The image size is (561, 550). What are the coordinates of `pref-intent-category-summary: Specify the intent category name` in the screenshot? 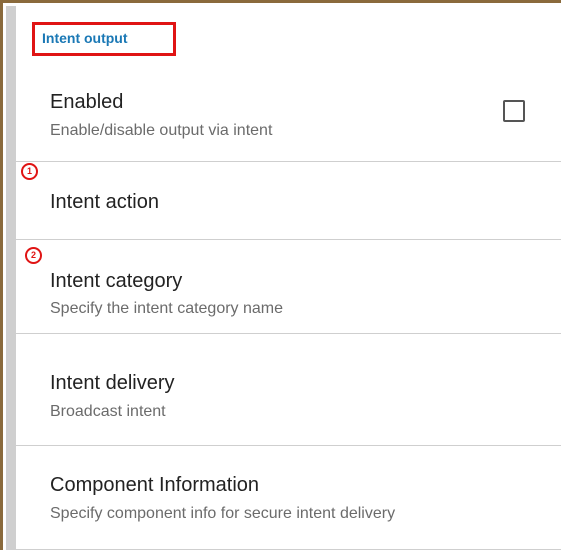 It's located at (167, 308).